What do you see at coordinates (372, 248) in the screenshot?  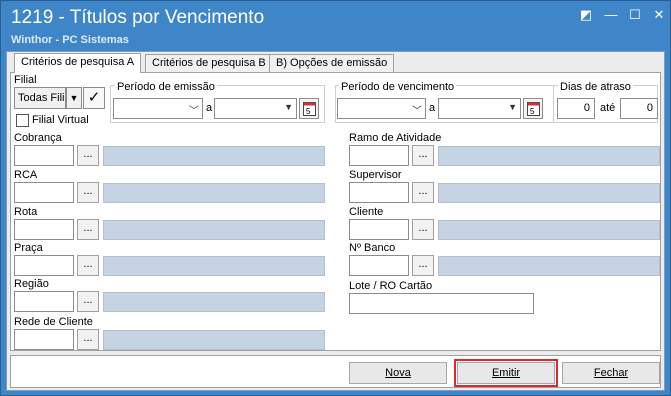 I see `banco-label: Nº Banco` at bounding box center [372, 248].